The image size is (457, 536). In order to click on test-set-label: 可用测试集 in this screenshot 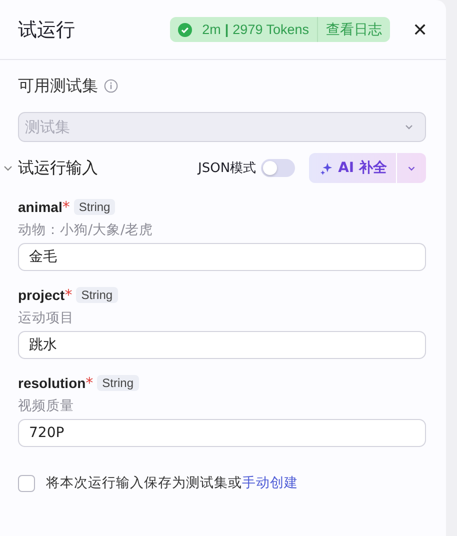, I will do `click(58, 86)`.